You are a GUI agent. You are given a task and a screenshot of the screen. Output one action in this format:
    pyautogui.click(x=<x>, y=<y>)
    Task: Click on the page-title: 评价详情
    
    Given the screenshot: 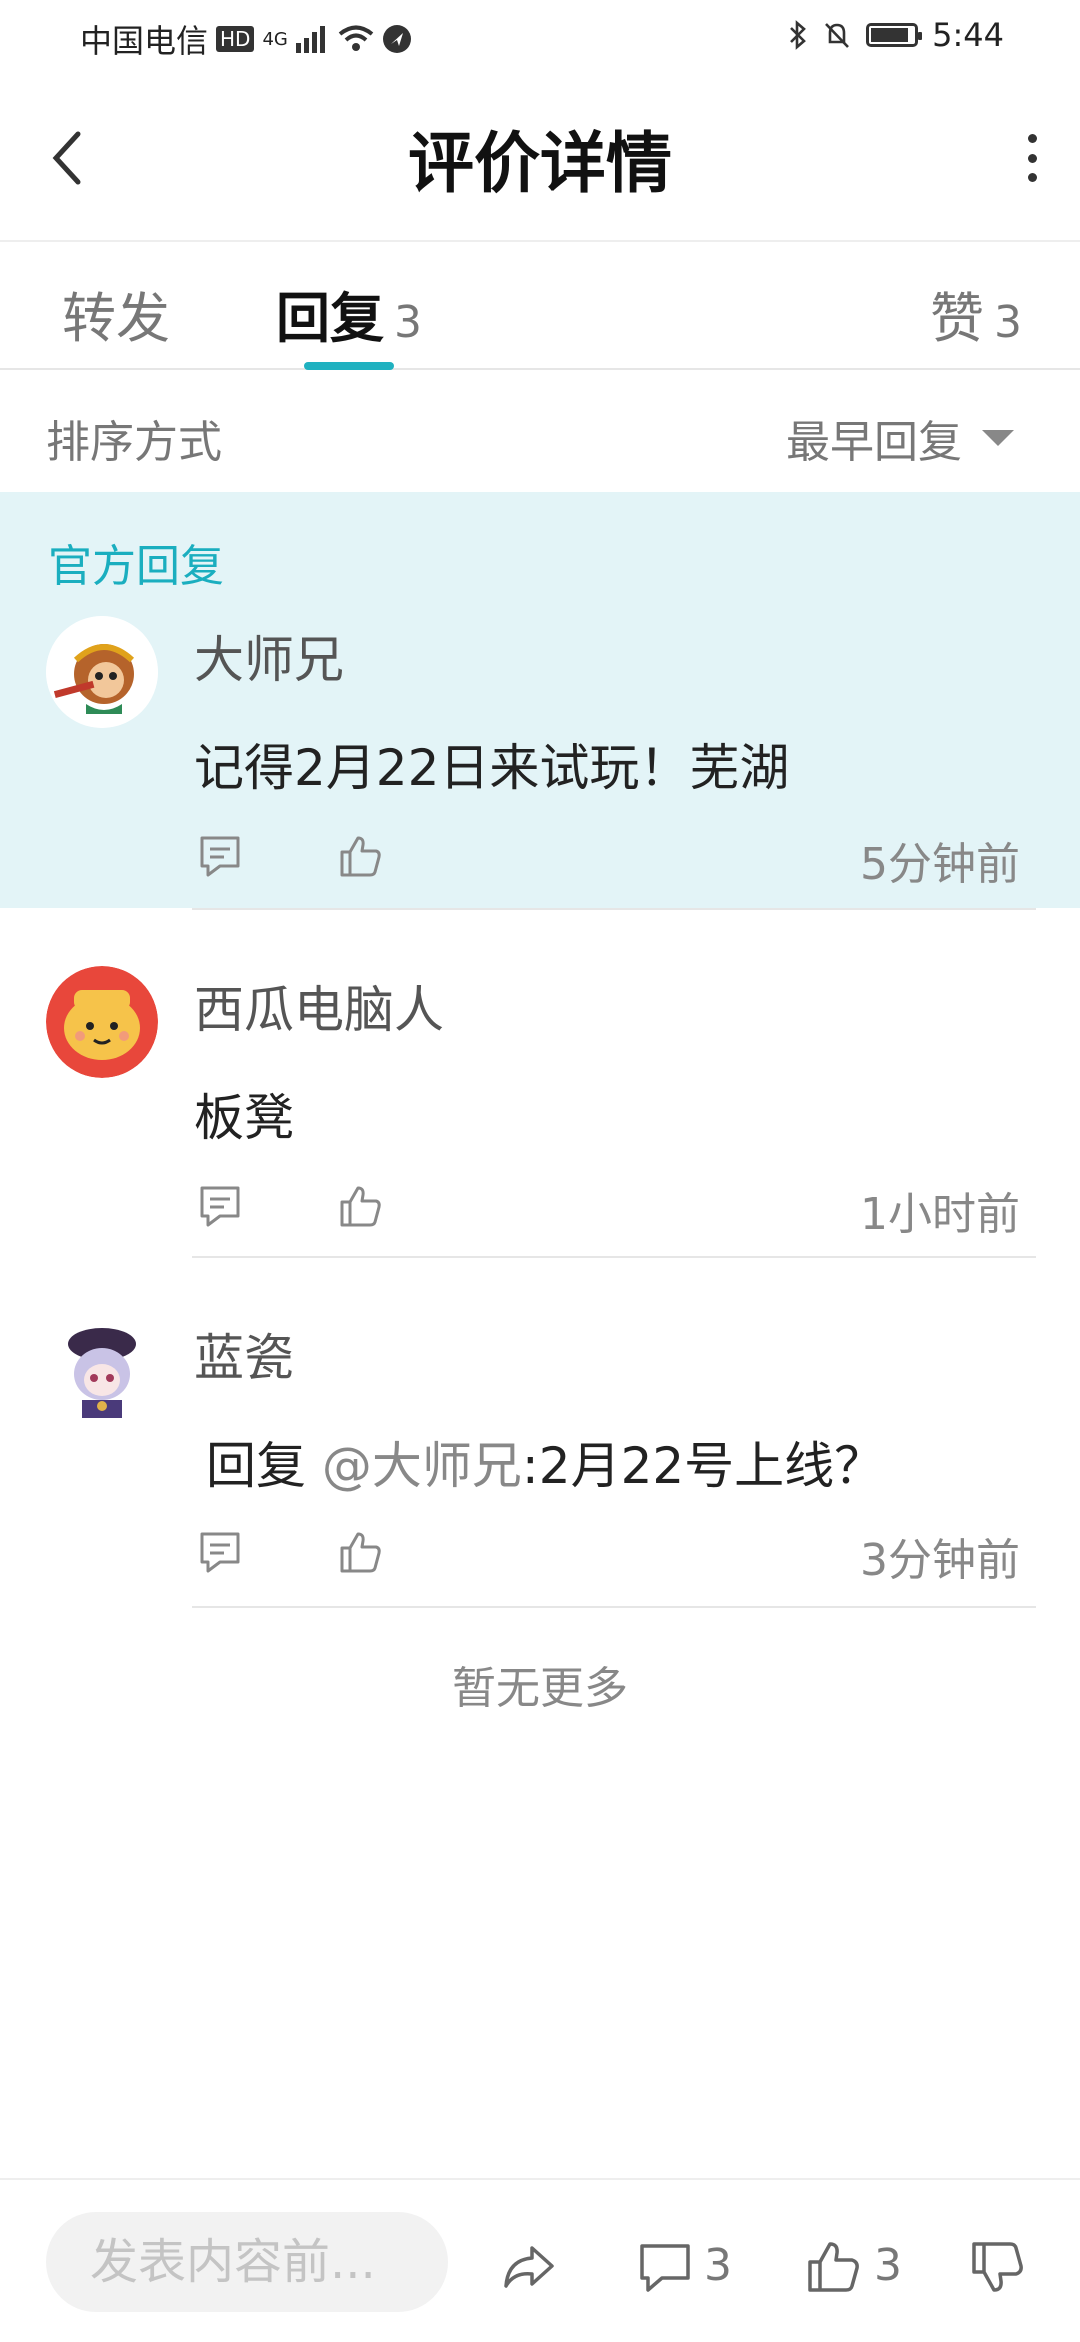 What is the action you would take?
    pyautogui.click(x=540, y=163)
    